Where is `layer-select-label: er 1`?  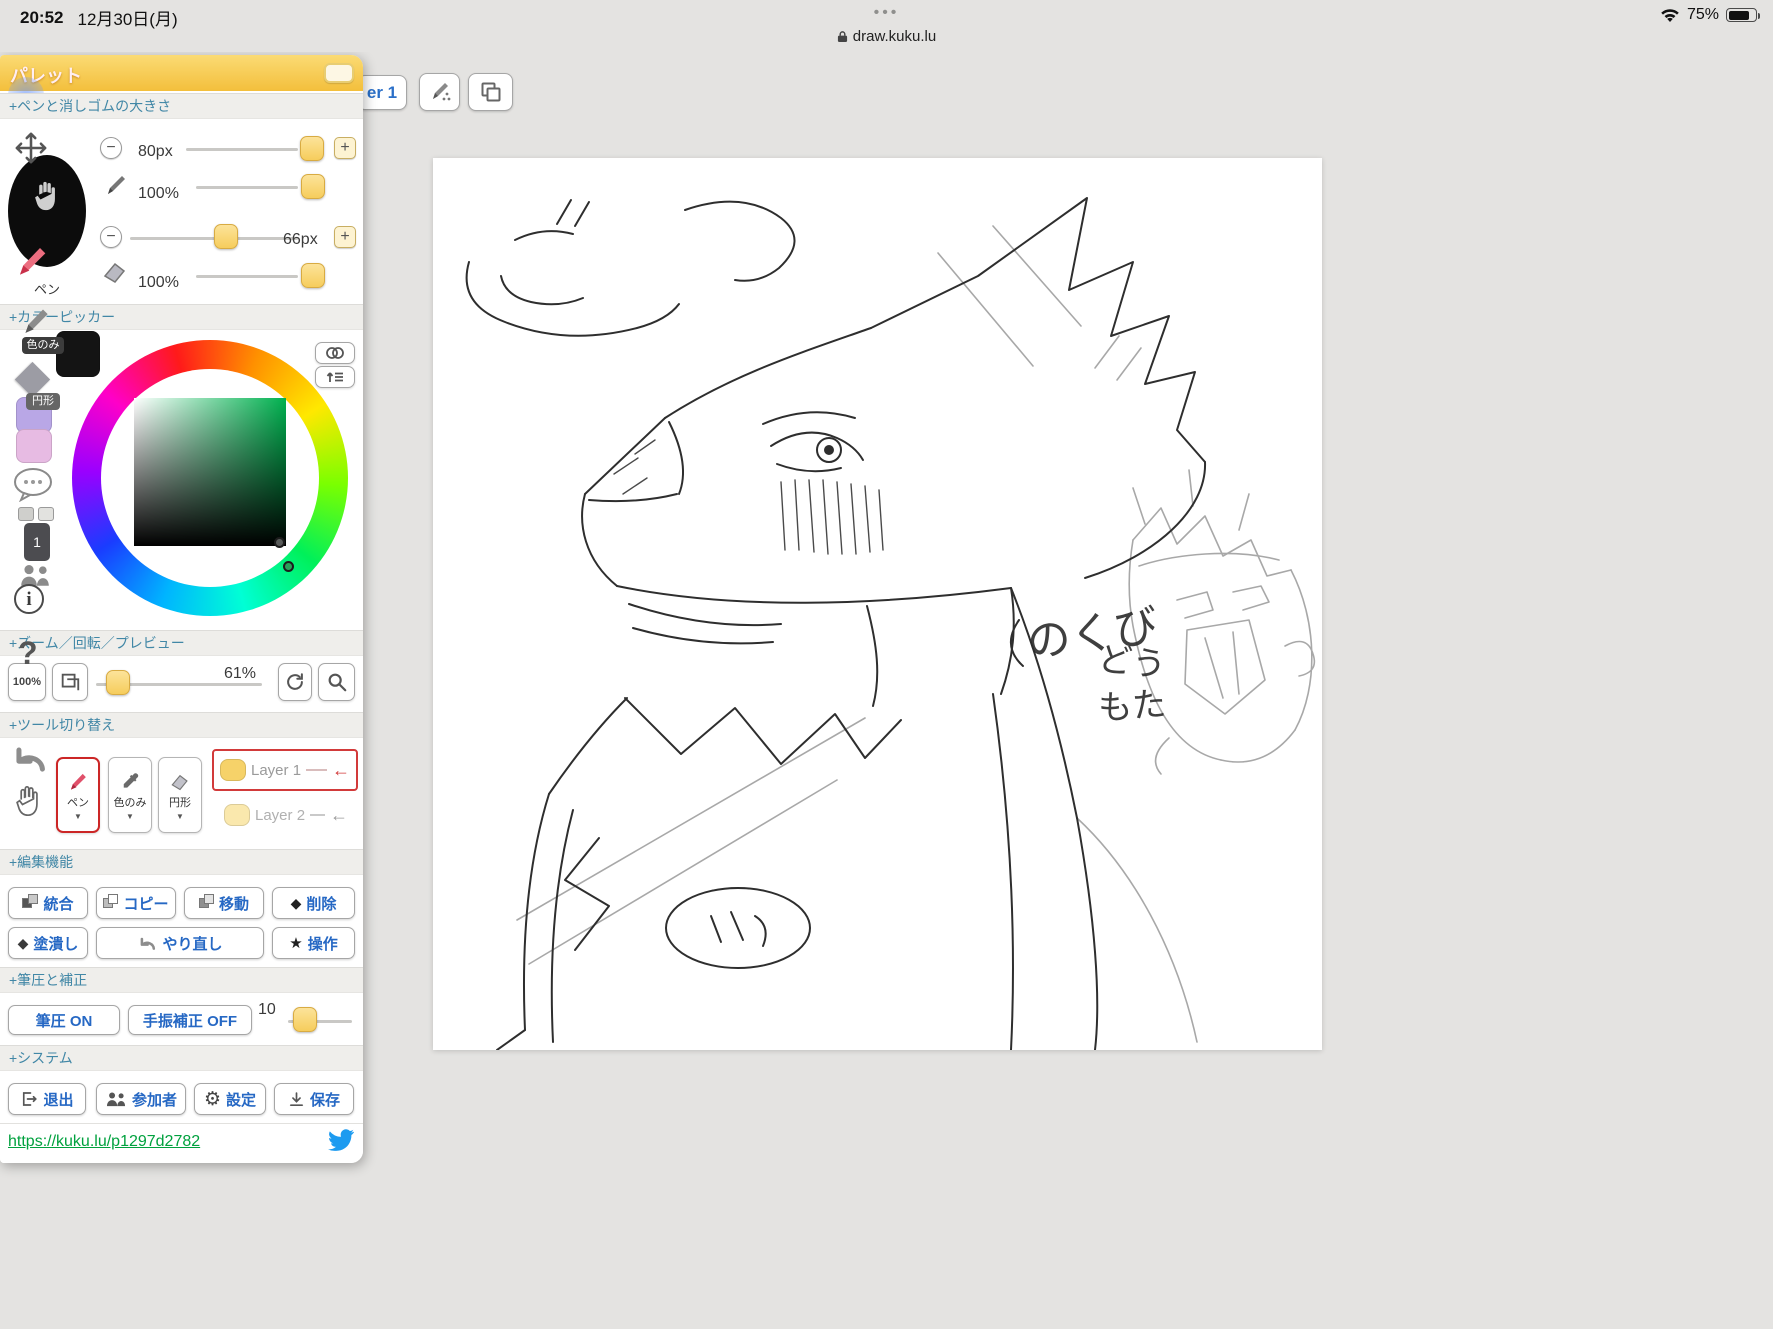
layer-select-label: er 1 is located at coordinates (382, 92).